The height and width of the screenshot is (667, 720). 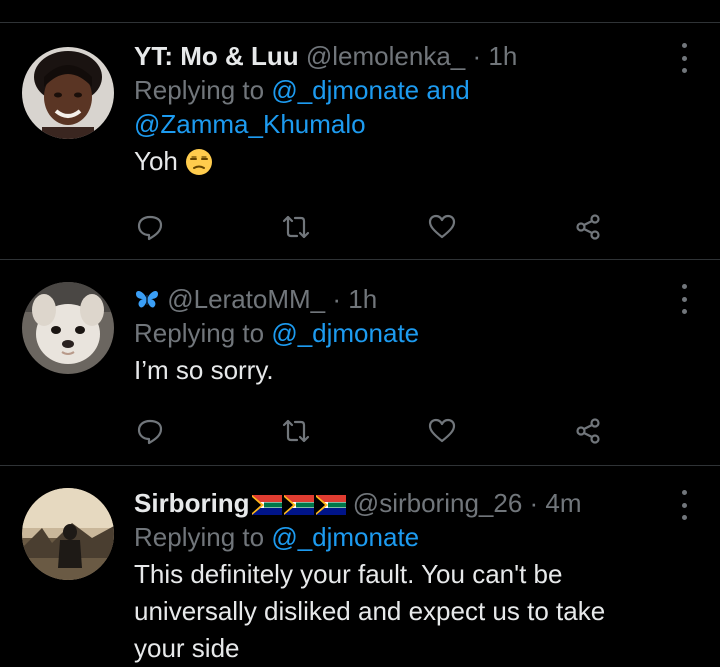 What do you see at coordinates (246, 299) in the screenshot?
I see `user-handle: @LeratoMM_` at bounding box center [246, 299].